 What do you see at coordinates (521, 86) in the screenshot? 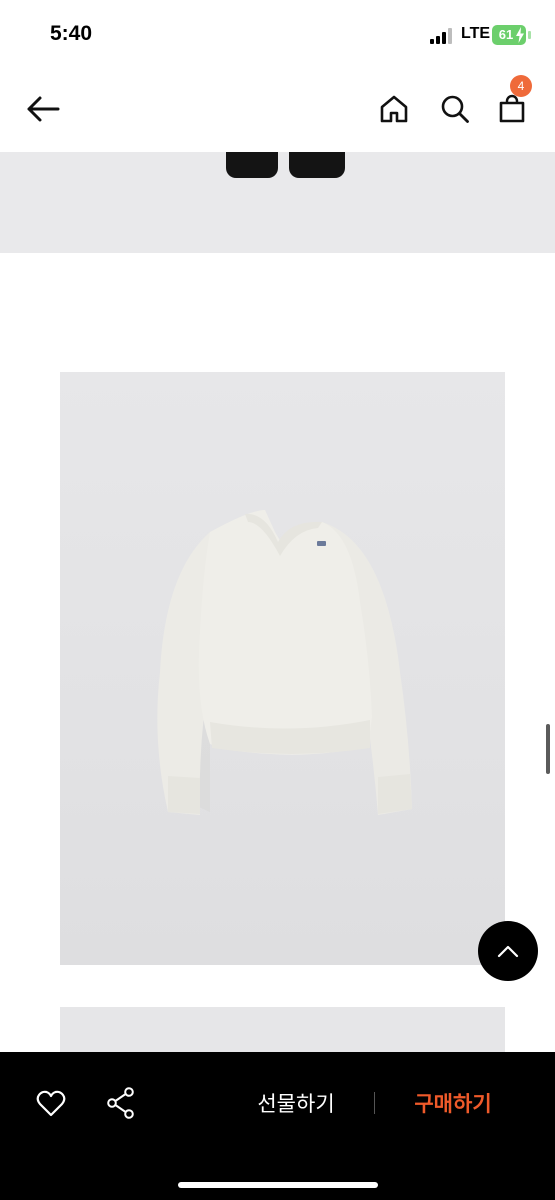
I see `cart-count-badge: 4` at bounding box center [521, 86].